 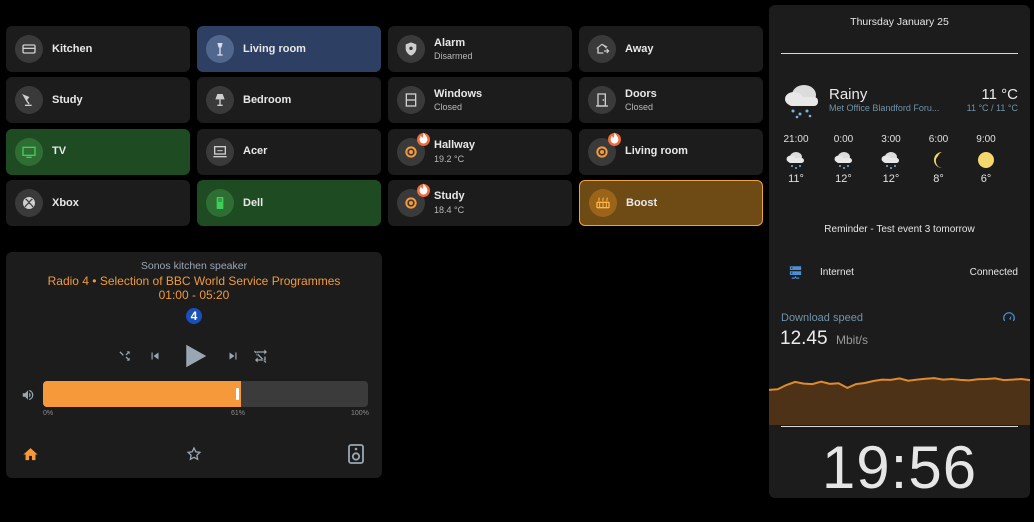 I want to click on tile-name: Acer, so click(x=255, y=151).